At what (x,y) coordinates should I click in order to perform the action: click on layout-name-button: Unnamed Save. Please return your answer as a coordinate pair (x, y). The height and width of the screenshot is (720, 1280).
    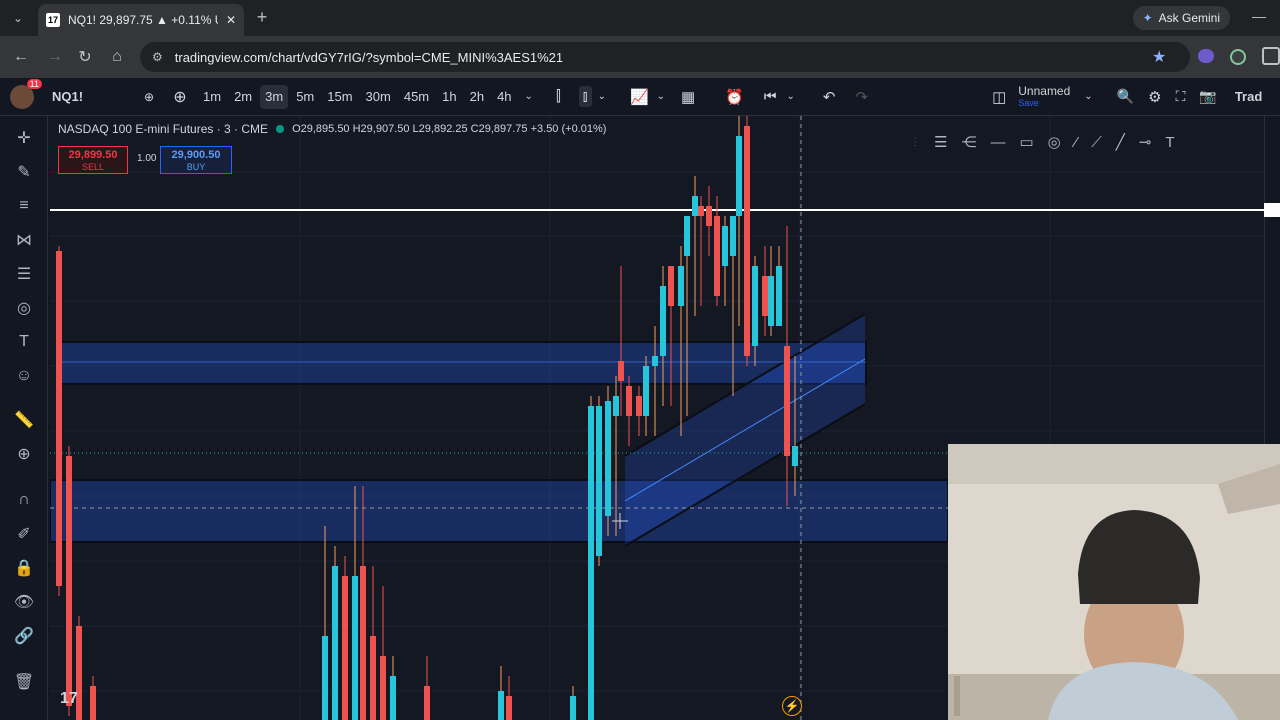
    Looking at the image, I should click on (1044, 97).